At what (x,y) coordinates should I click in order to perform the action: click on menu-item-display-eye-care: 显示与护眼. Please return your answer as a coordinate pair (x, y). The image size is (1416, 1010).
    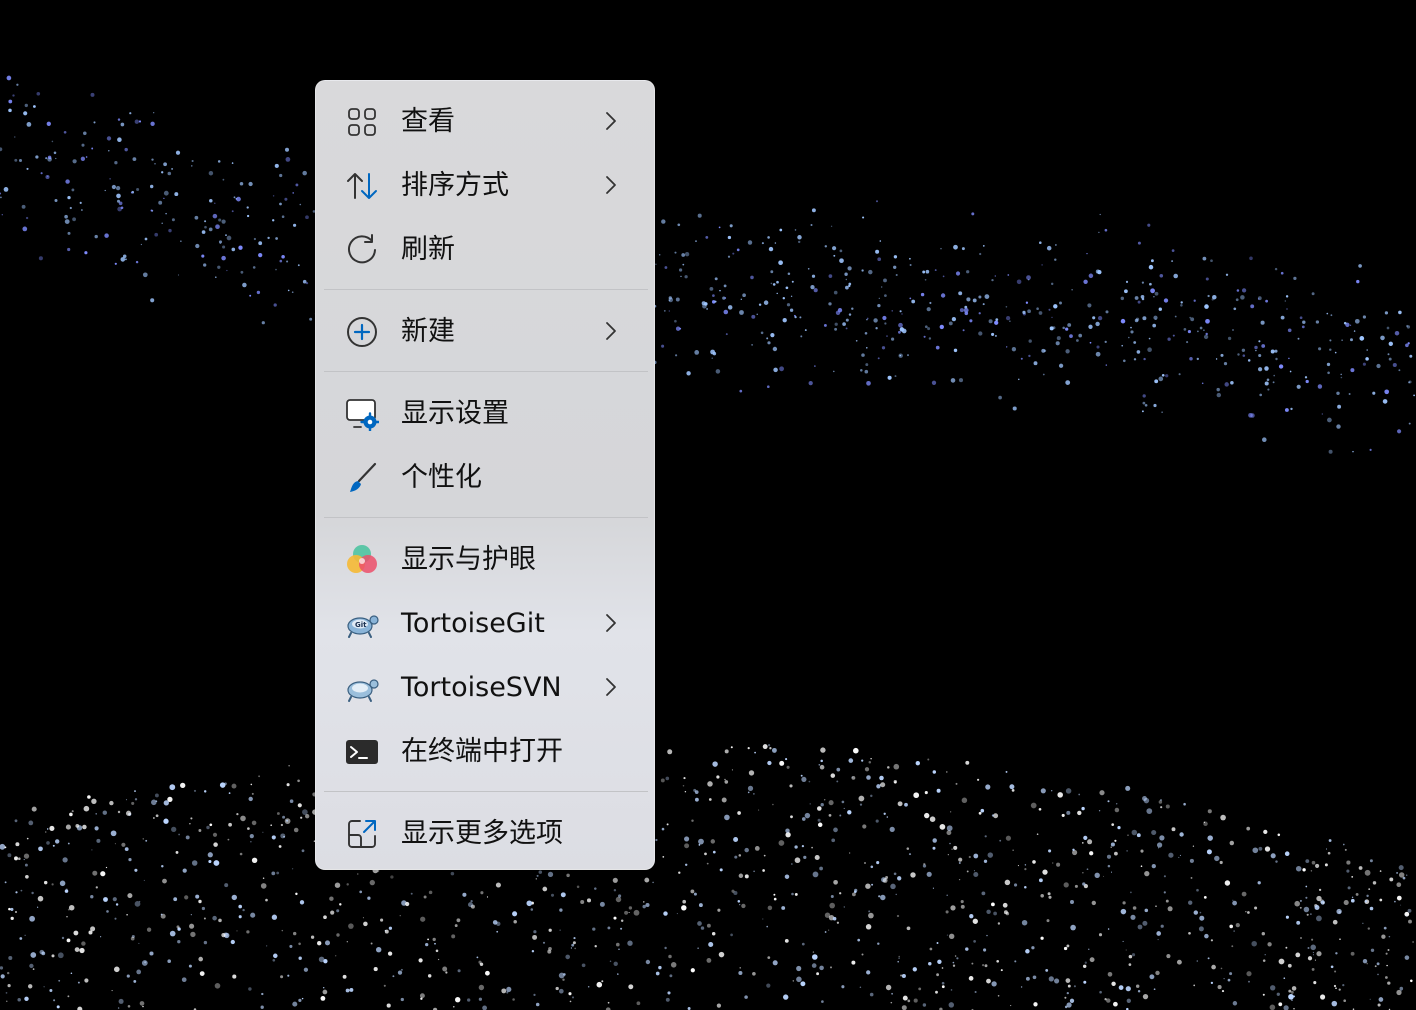
    Looking at the image, I should click on (486, 559).